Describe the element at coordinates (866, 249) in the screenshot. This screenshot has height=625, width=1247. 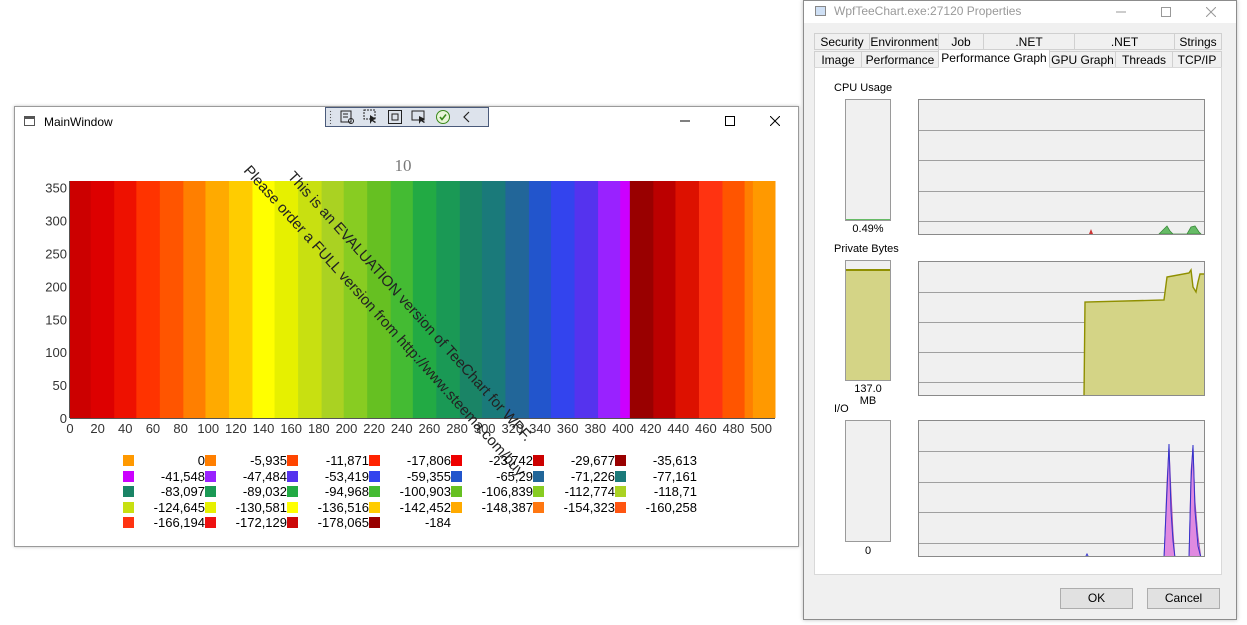
I see `private-bytes-label: Private Bytes` at that location.